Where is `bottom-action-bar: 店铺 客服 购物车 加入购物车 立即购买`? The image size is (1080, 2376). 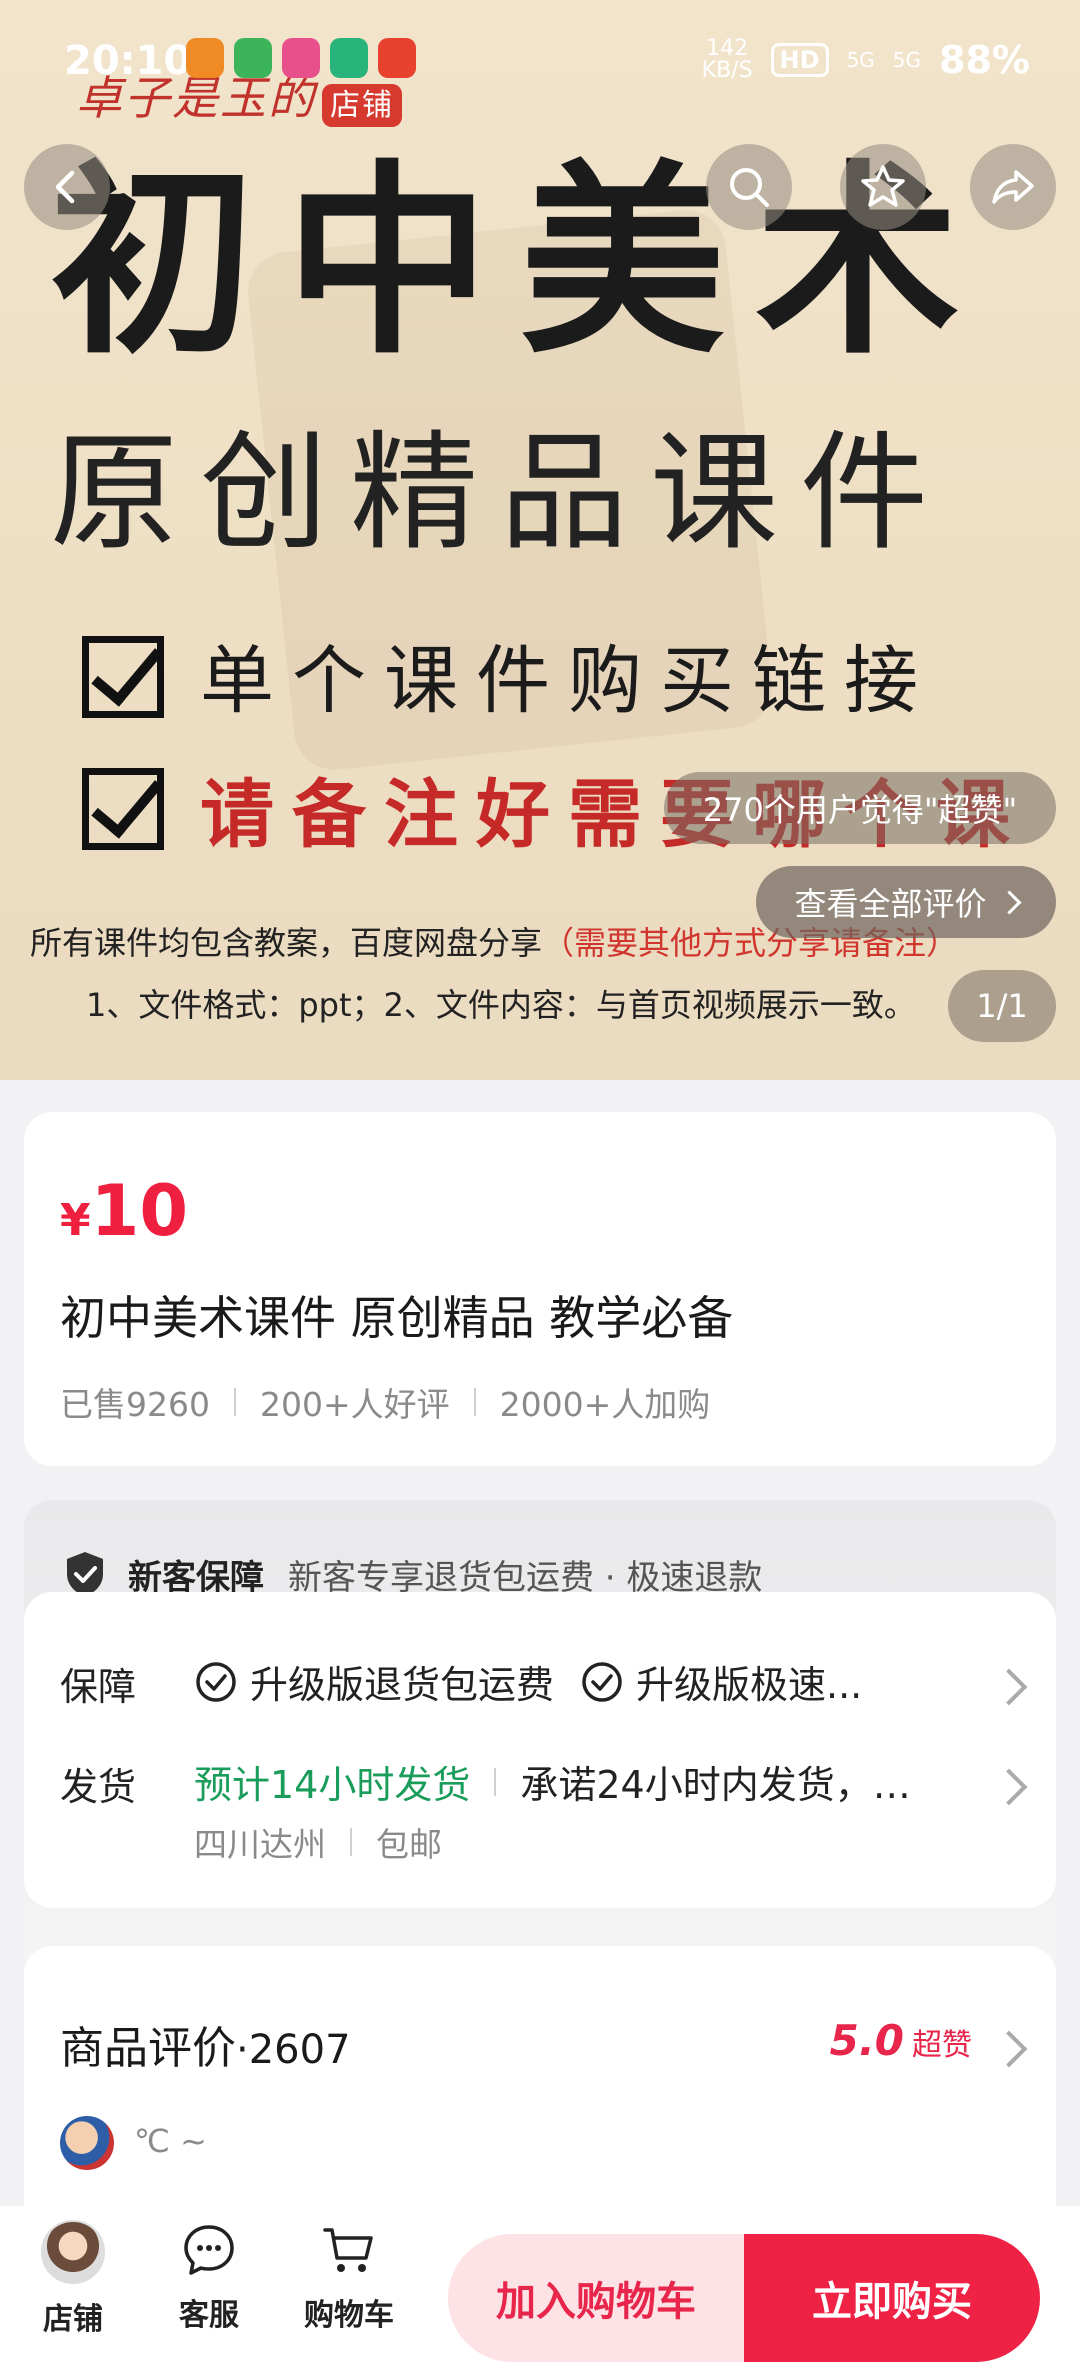
bottom-action-bar: 店铺 客服 购物车 加入购物车 立即购买 is located at coordinates (540, 2291).